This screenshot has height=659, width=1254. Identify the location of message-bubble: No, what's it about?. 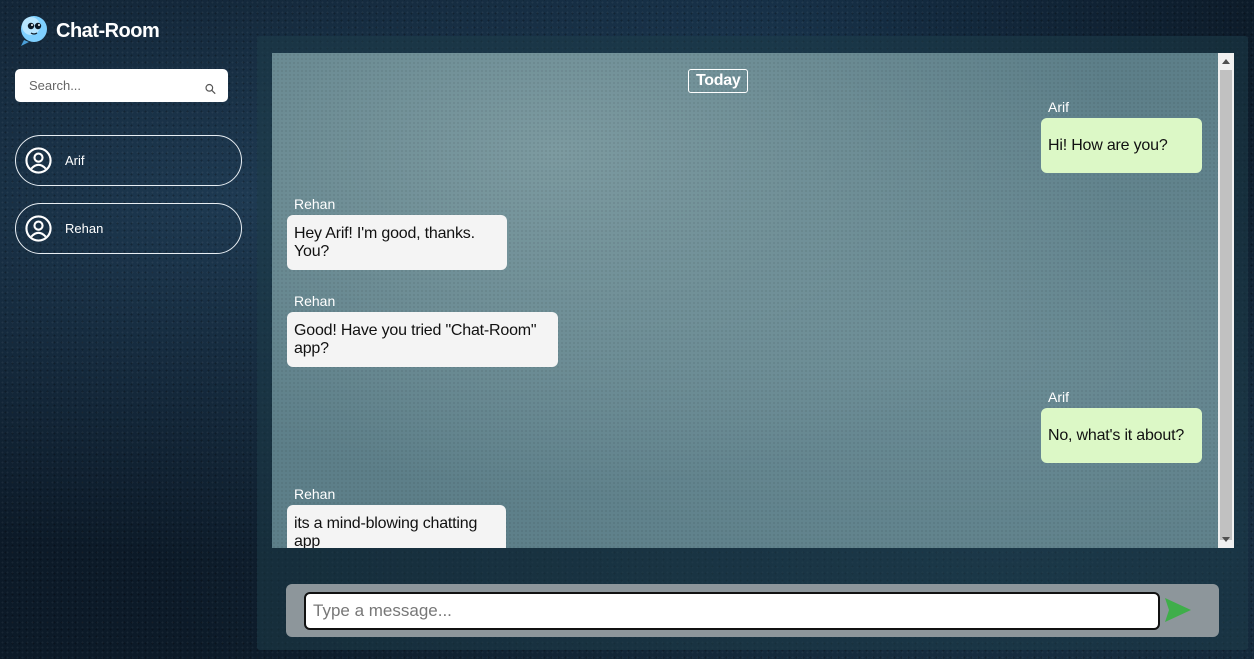
(1121, 435).